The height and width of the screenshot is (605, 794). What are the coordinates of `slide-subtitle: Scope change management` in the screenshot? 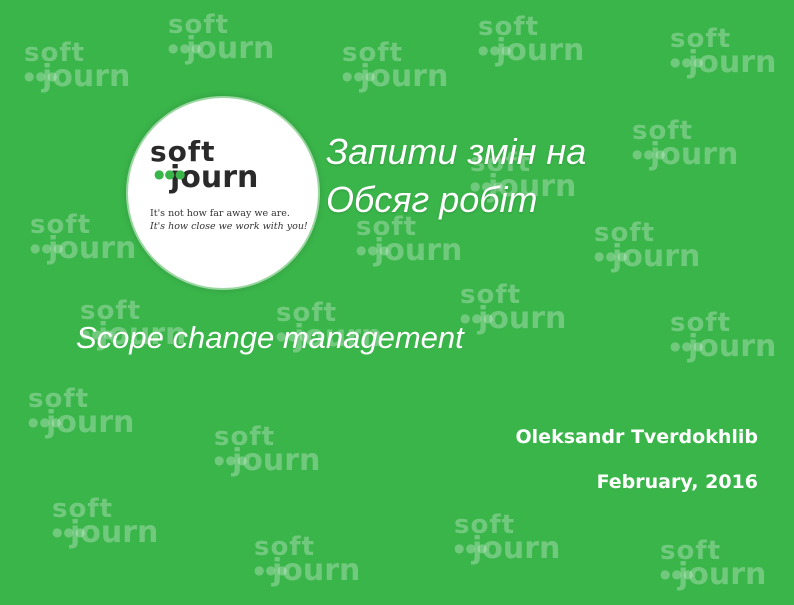 It's located at (270, 337).